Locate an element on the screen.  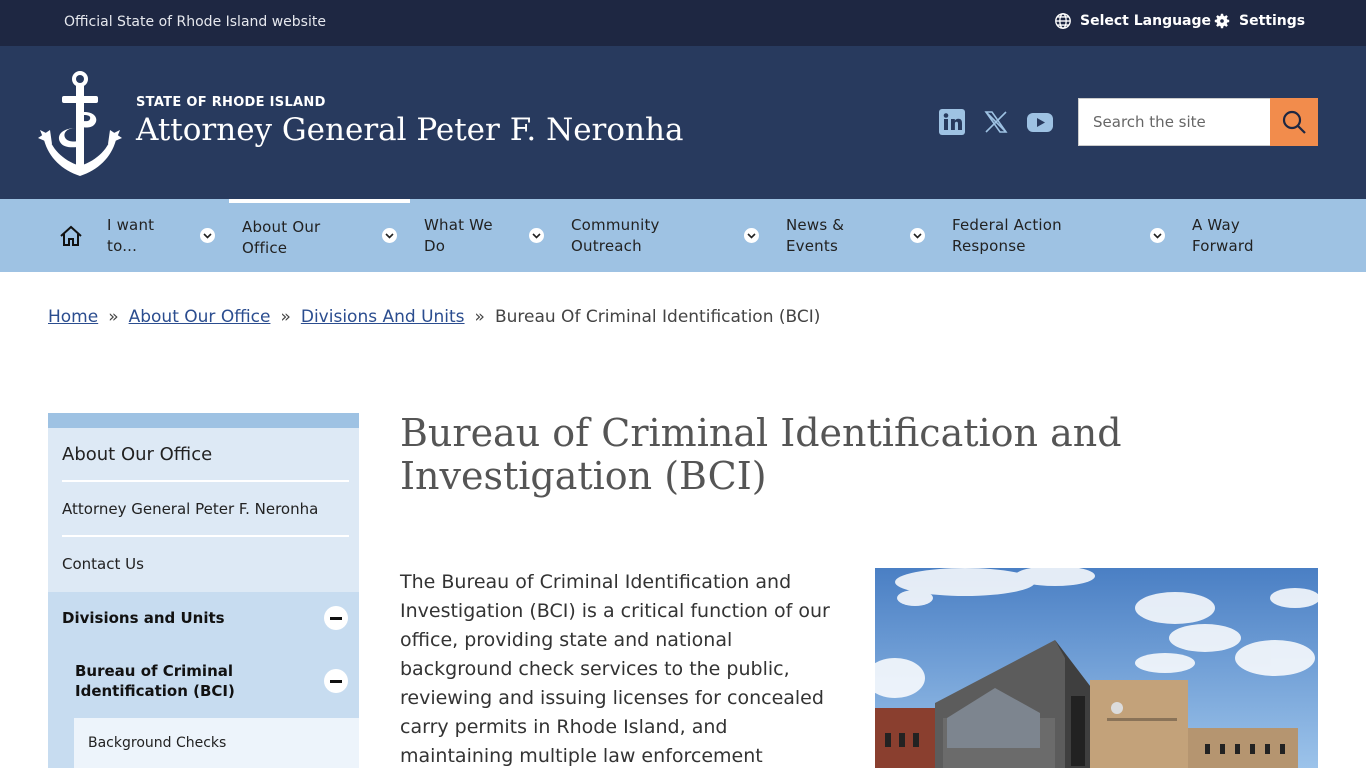
sidebar-heading-label: About Our Office is located at coordinates (137, 454).